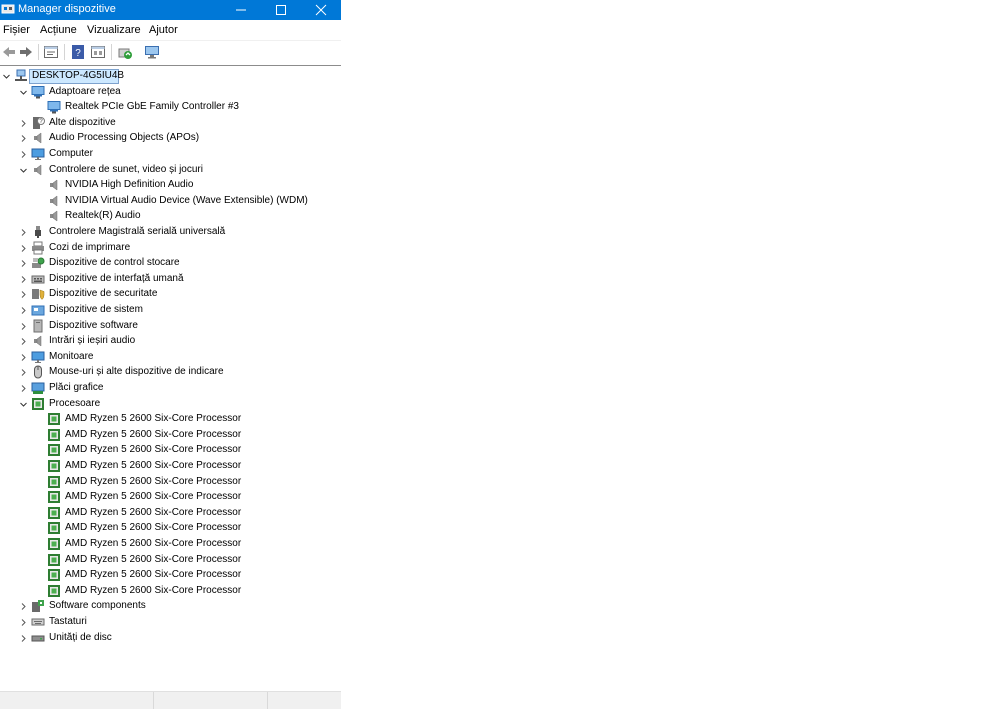  I want to click on tree-item-label: Controlere de sunet, video și jocuri, so click(126, 169).